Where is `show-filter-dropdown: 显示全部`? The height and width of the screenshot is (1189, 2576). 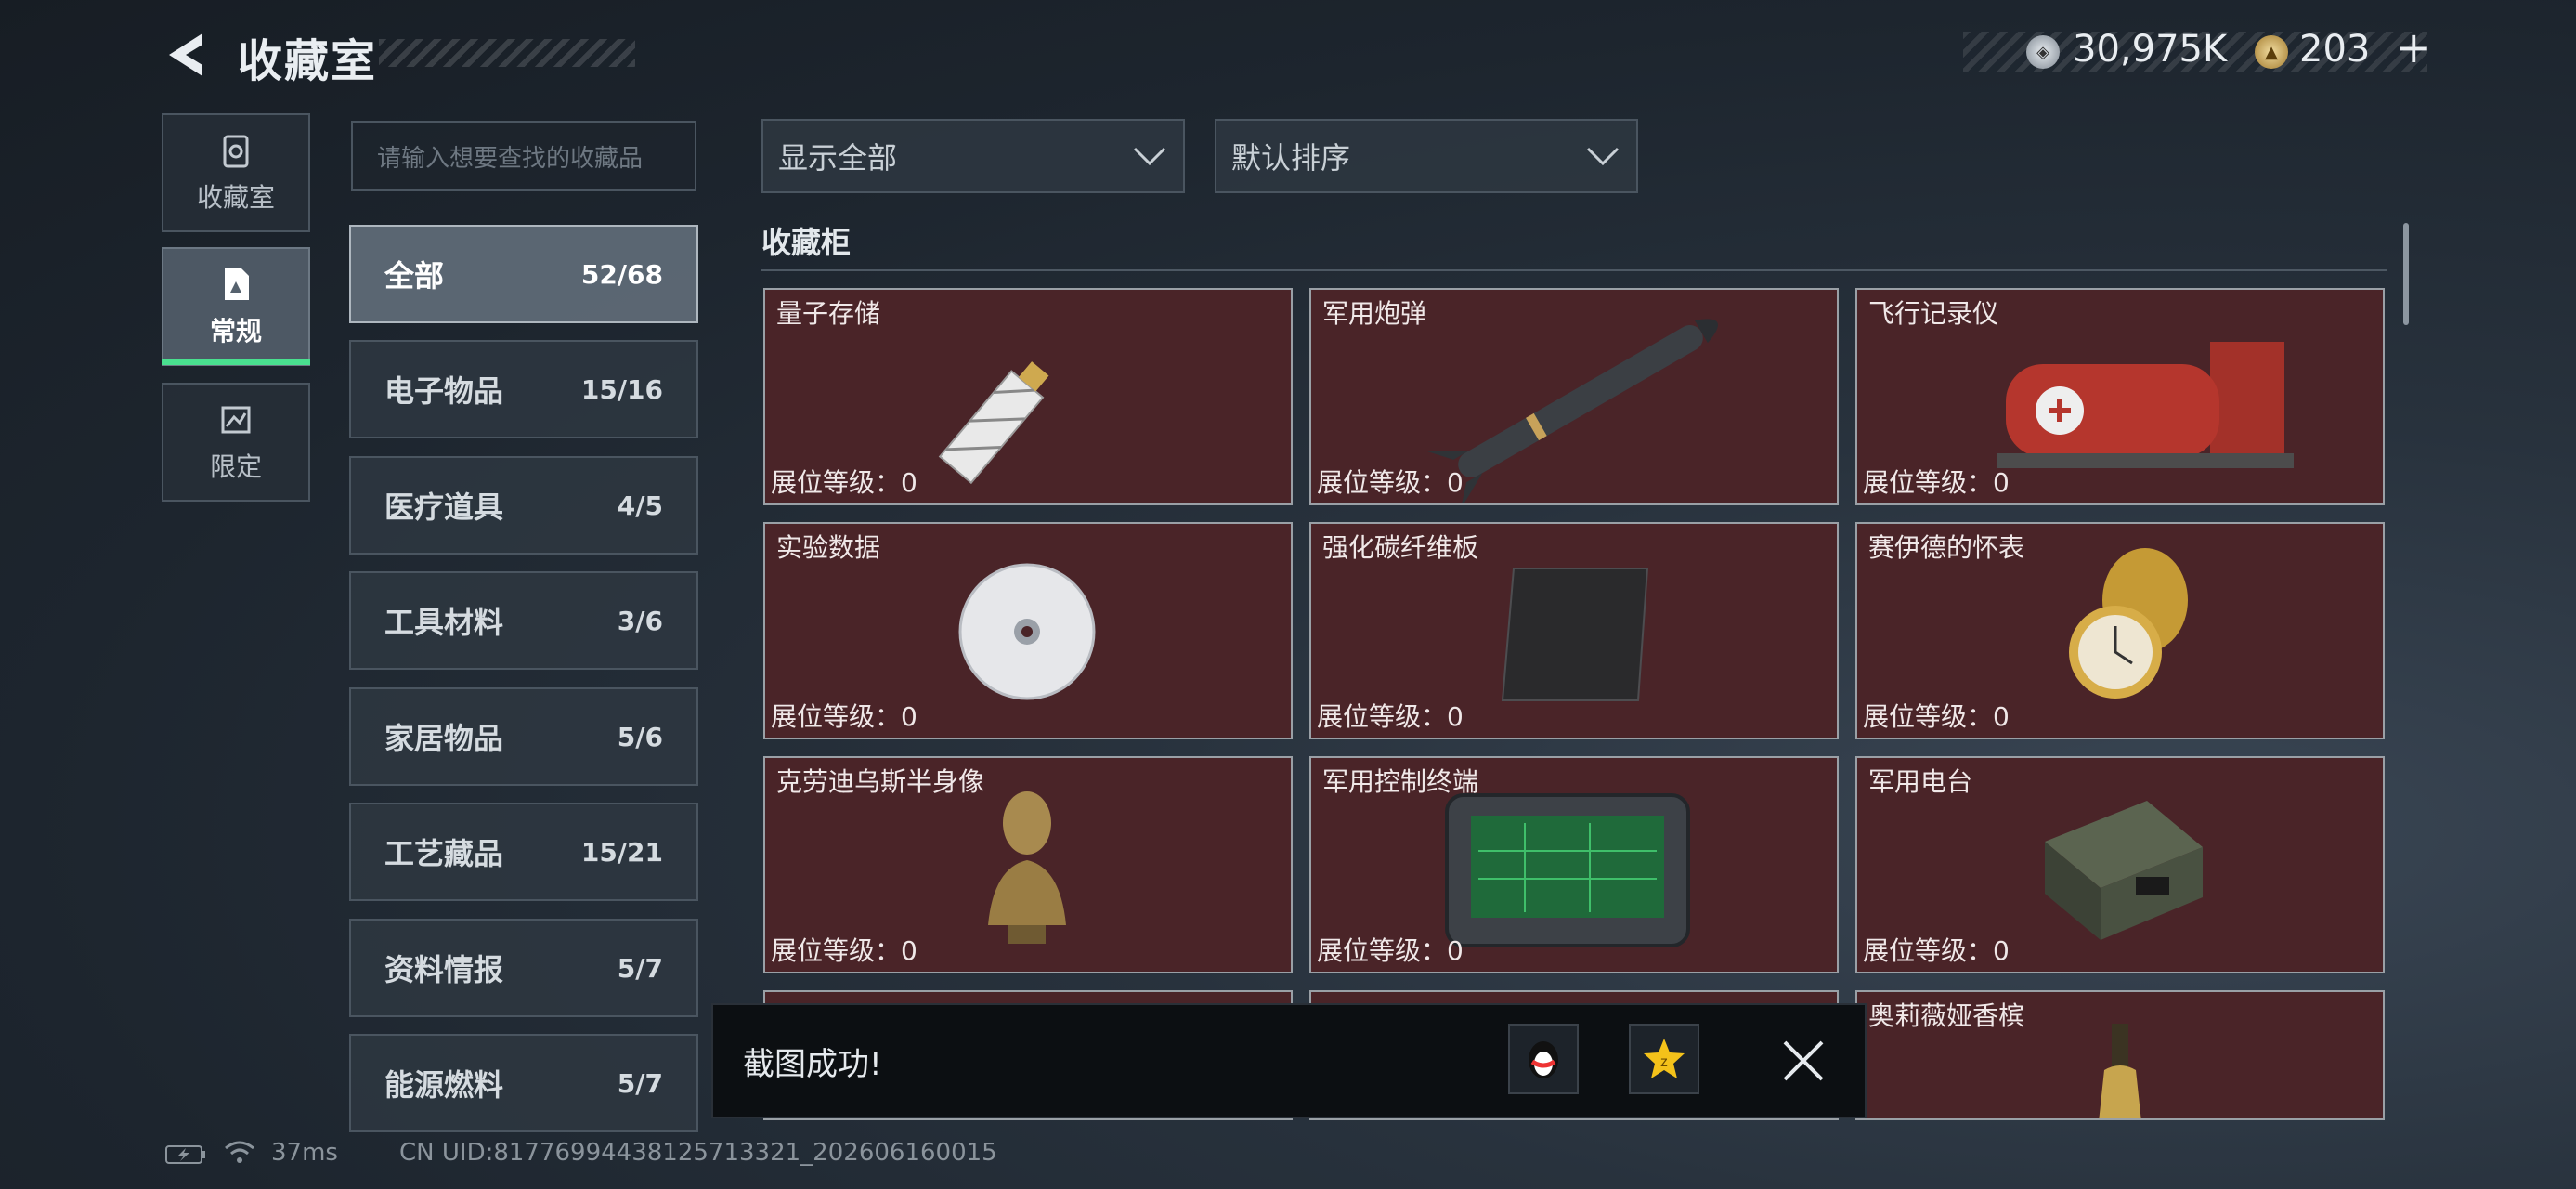 show-filter-dropdown: 显示全部 is located at coordinates (973, 156).